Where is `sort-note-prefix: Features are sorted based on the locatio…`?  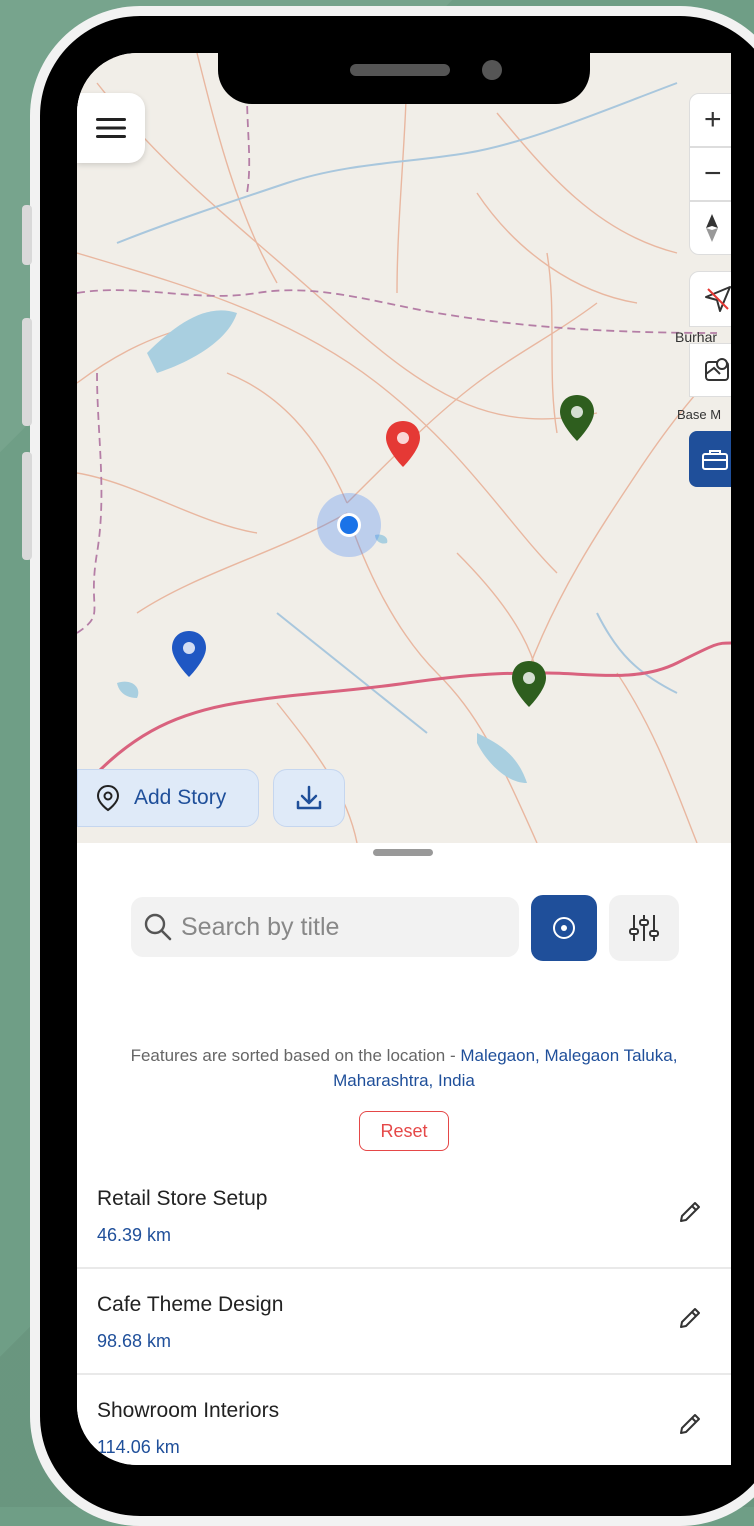
sort-note-prefix: Features are sorted based on the locatio… is located at coordinates (295, 1055).